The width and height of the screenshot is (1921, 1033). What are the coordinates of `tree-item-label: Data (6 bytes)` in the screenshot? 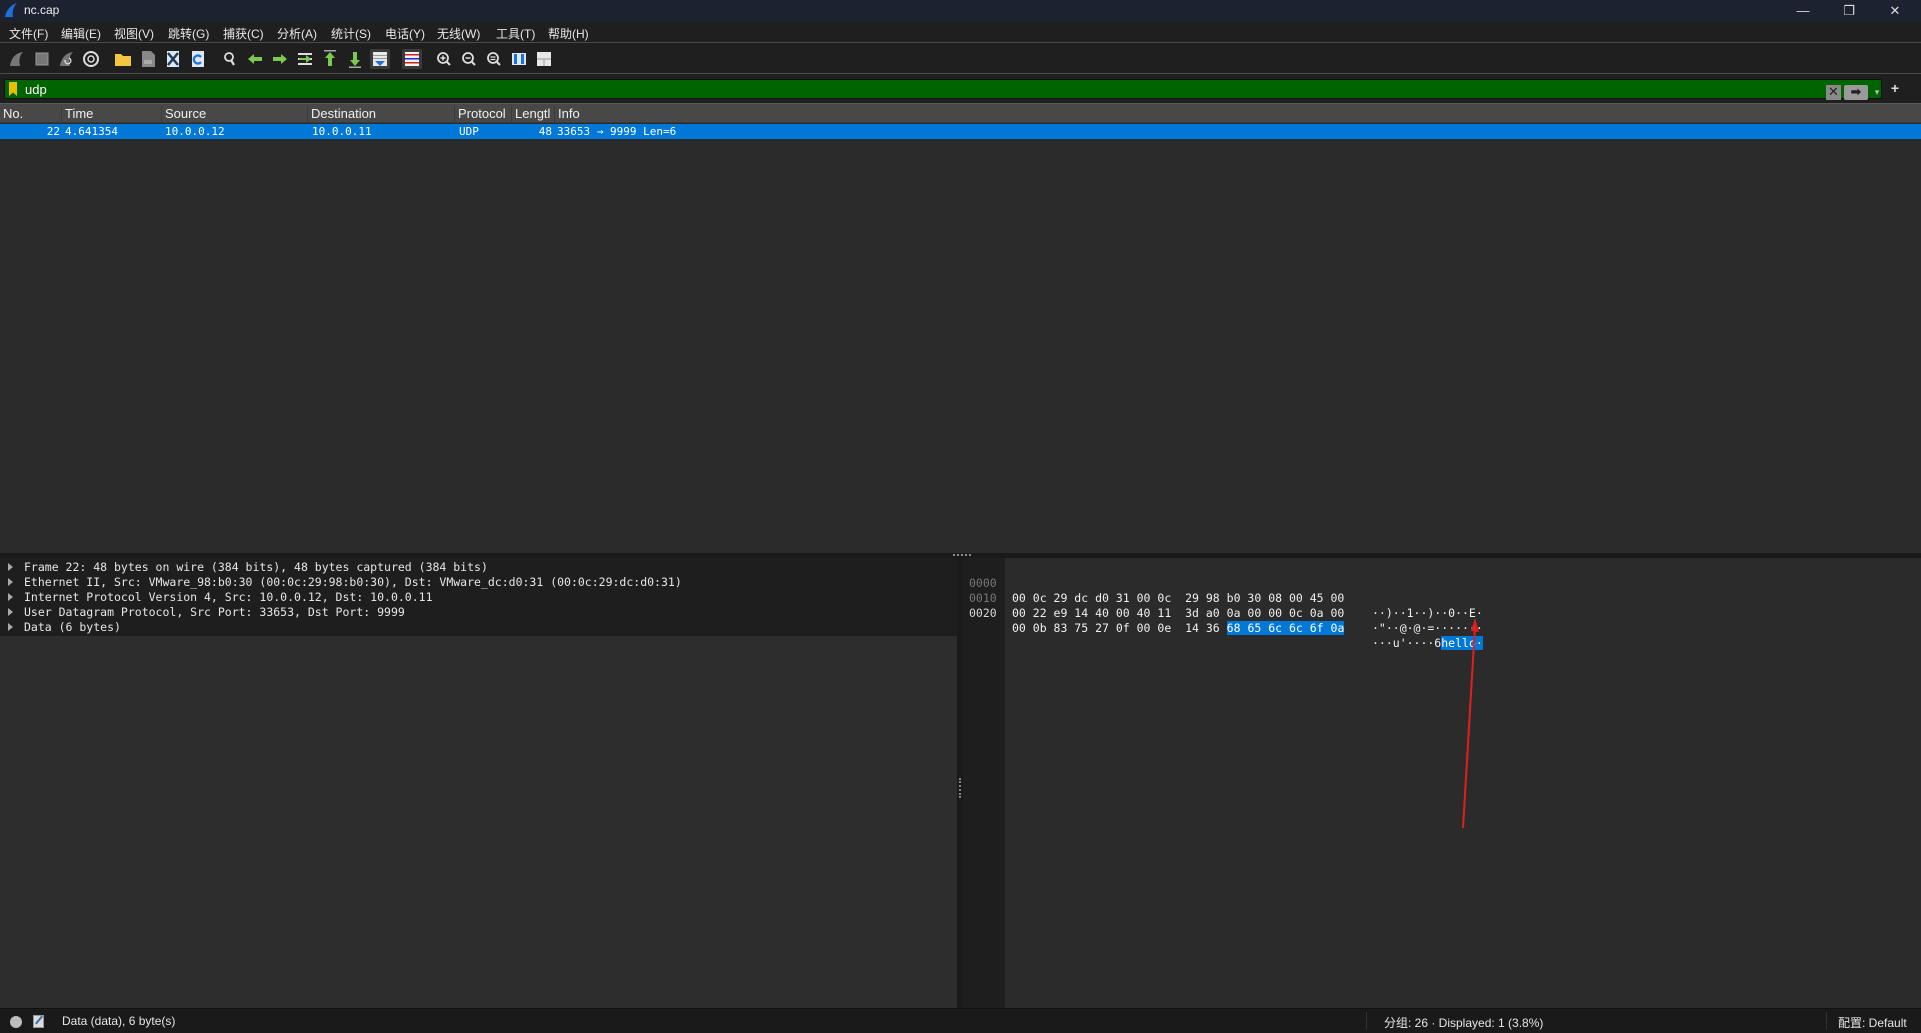 It's located at (72, 627).